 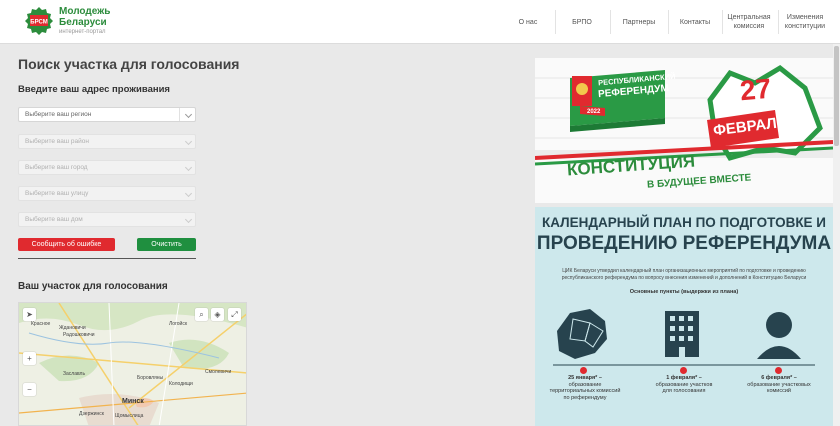 What do you see at coordinates (91, 414) in the screenshot?
I see `map-label: Дзержинск` at bounding box center [91, 414].